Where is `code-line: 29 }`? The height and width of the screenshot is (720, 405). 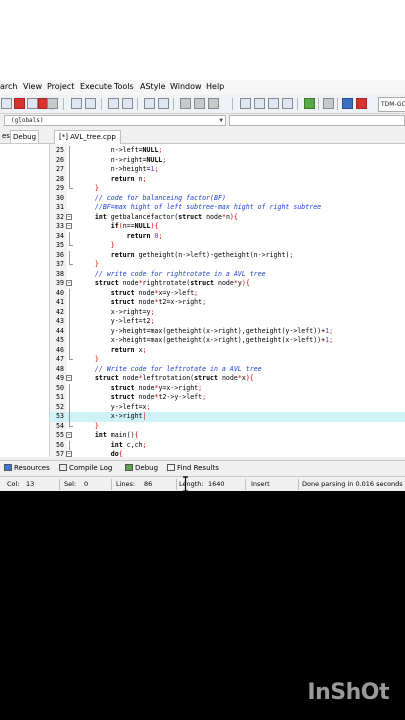
code-line: 29 } is located at coordinates (227, 189).